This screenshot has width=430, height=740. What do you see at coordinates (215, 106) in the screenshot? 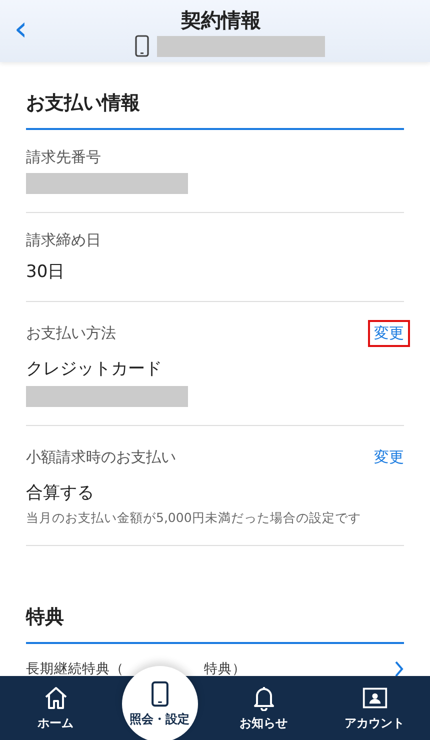
I see `section-title: お支払い情報` at bounding box center [215, 106].